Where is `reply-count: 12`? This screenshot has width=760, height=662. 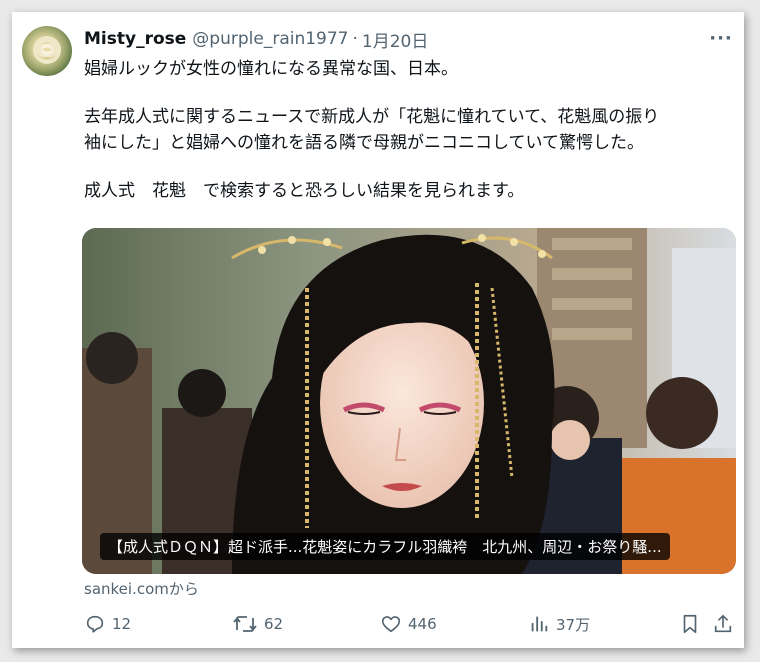
reply-count: 12 is located at coordinates (122, 624).